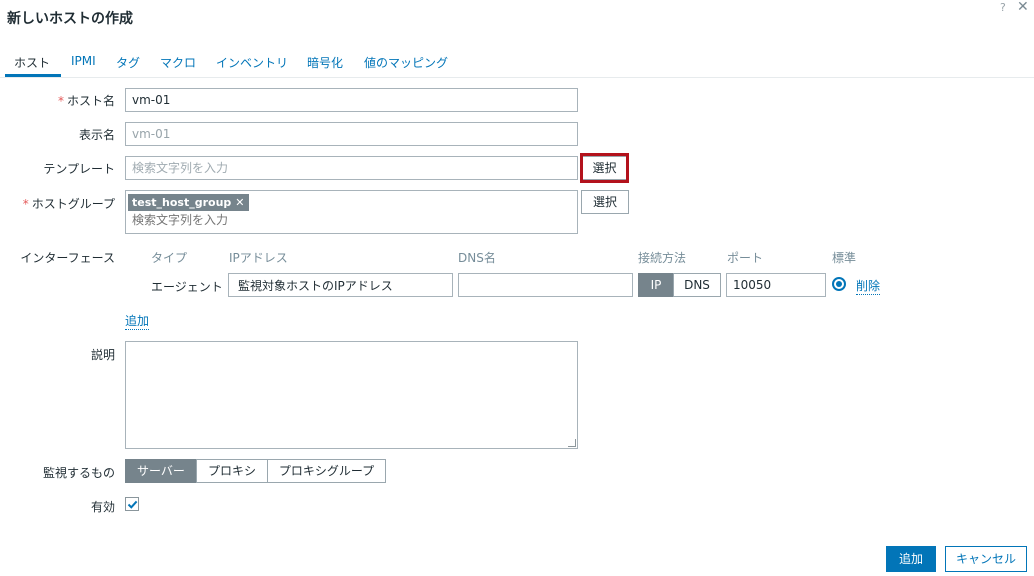 Image resolution: width=1034 pixels, height=576 pixels. What do you see at coordinates (545, 285) in the screenshot?
I see `interface-dns-input` at bounding box center [545, 285].